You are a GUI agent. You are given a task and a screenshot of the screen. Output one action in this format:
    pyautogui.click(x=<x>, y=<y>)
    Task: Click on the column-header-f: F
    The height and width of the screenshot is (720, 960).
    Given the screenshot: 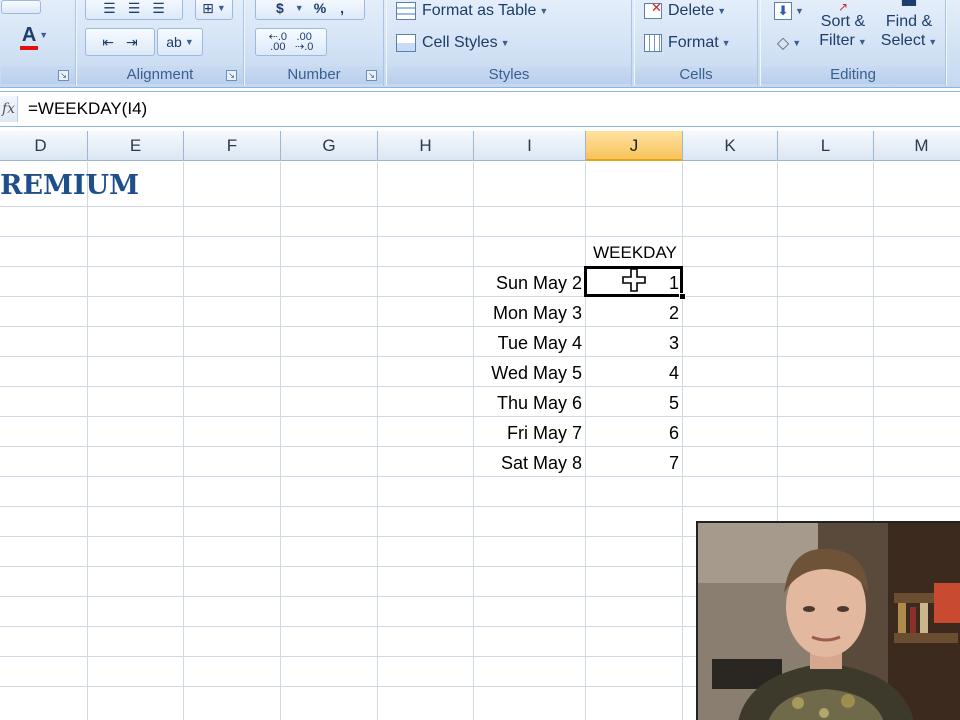 What is the action you would take?
    pyautogui.click(x=232, y=146)
    